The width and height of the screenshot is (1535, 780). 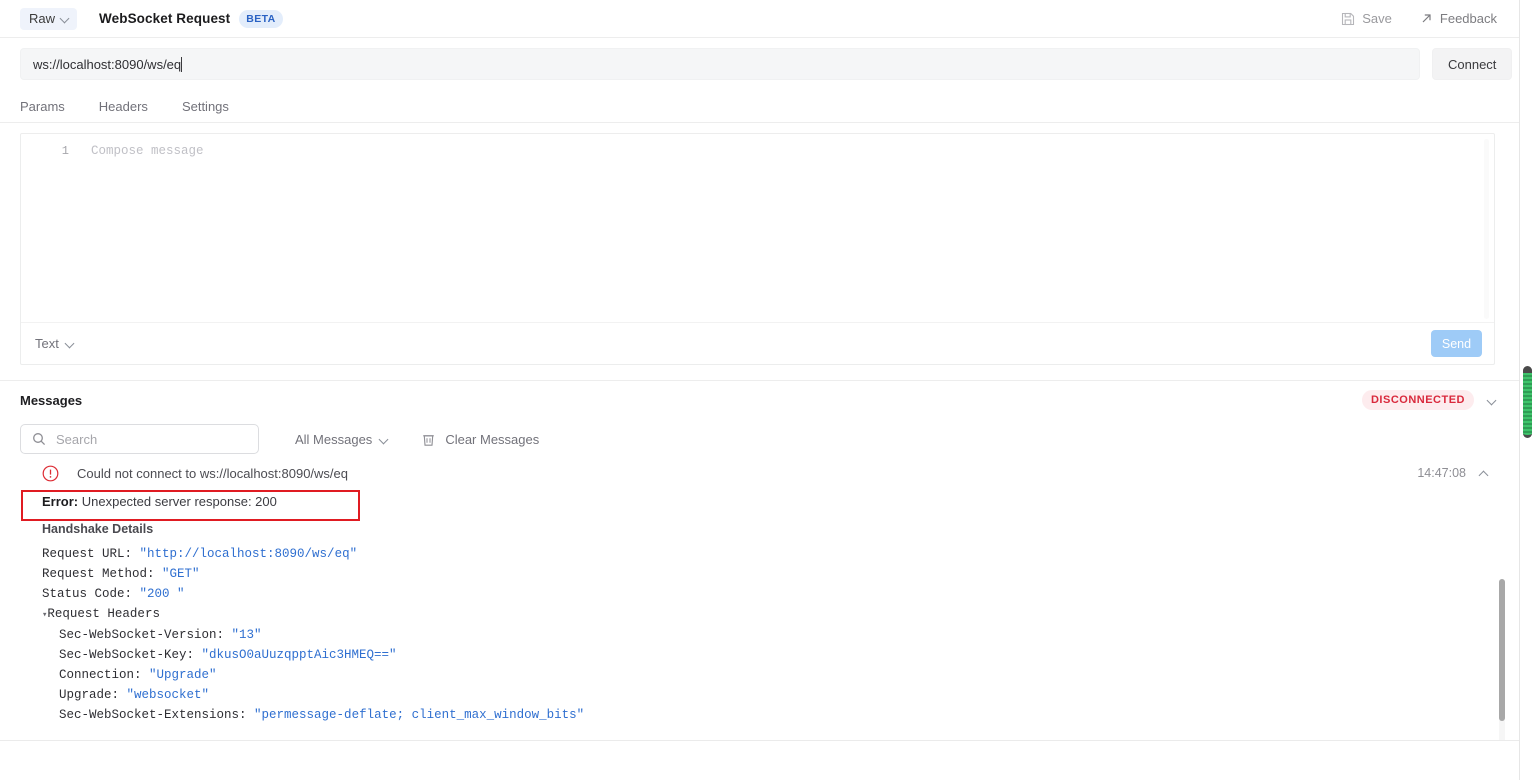 I want to click on tab-params: Params, so click(x=42, y=106).